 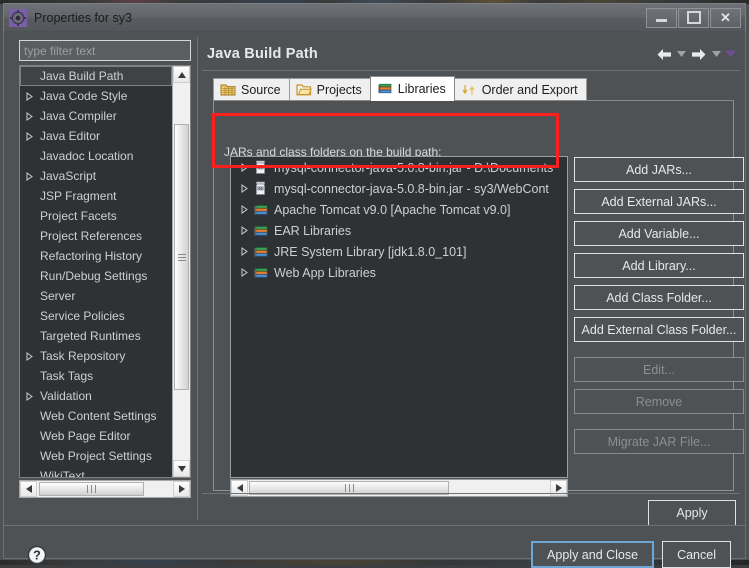 I want to click on tree-horizontal-scrollbar, so click(x=105, y=489).